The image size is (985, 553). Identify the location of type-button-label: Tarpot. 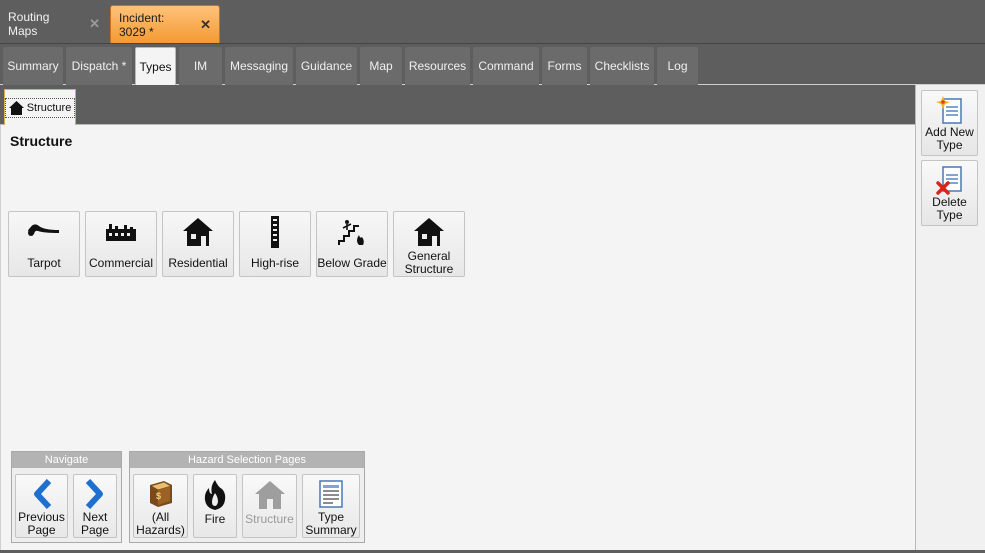
(44, 262).